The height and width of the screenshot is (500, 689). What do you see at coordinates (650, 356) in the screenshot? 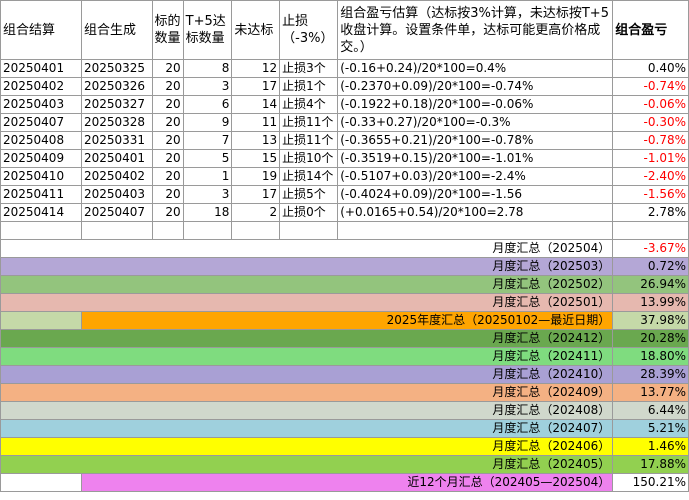
I see `summary-value: 18.80%` at bounding box center [650, 356].